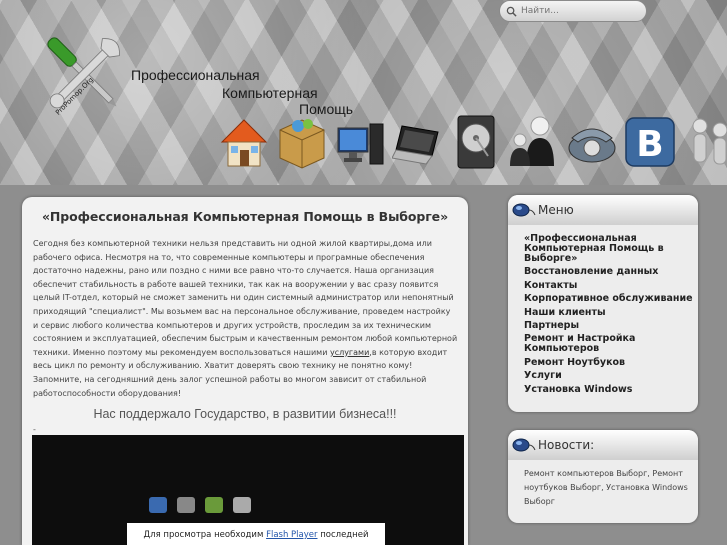 The image size is (727, 545). What do you see at coordinates (418, 141) in the screenshot?
I see `laptop-icon` at bounding box center [418, 141].